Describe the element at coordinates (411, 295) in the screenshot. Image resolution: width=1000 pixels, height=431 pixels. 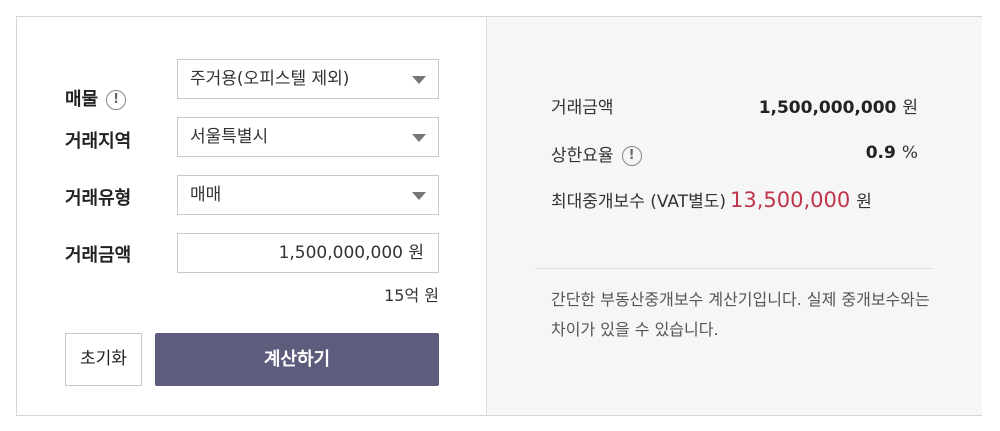
I see `amount-readable: 15억 원` at that location.